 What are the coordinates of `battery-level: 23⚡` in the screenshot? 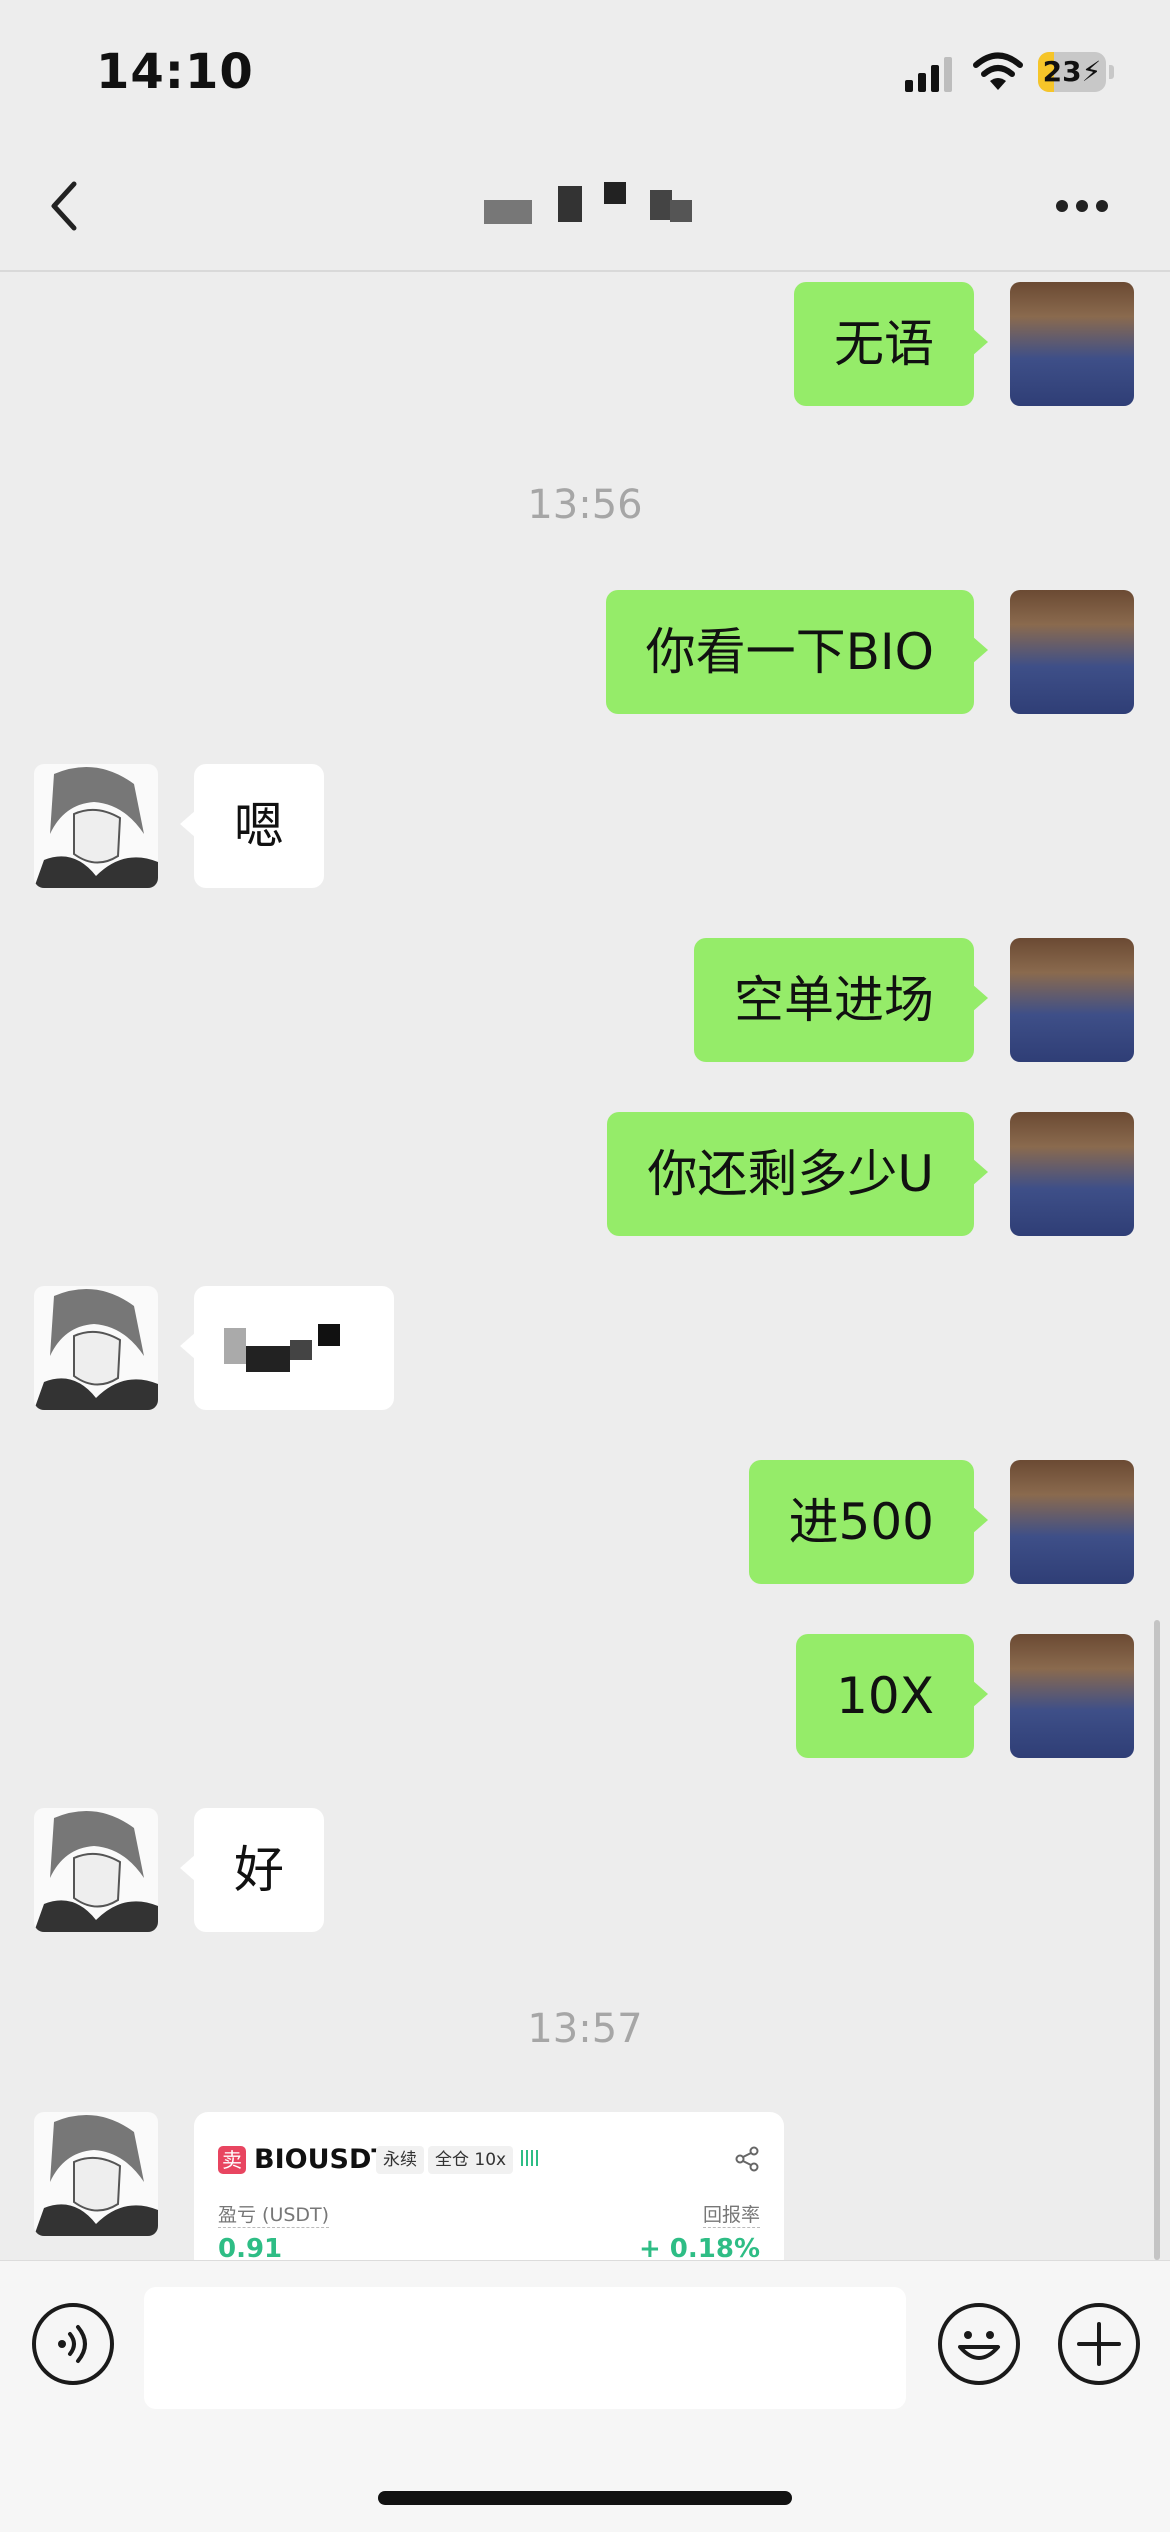 It's located at (1072, 71).